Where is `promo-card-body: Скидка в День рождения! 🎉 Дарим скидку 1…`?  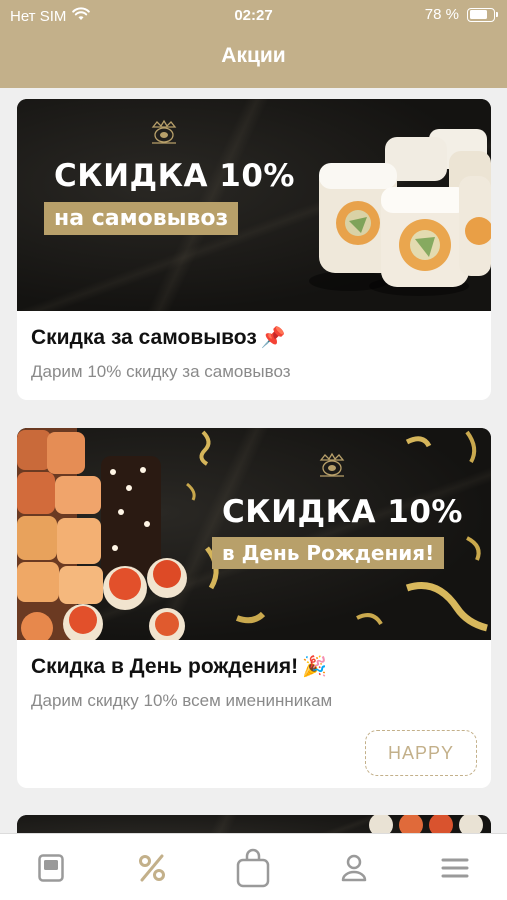
promo-card-body: Скидка в День рождения! 🎉 Дарим скидку 1… is located at coordinates (254, 675).